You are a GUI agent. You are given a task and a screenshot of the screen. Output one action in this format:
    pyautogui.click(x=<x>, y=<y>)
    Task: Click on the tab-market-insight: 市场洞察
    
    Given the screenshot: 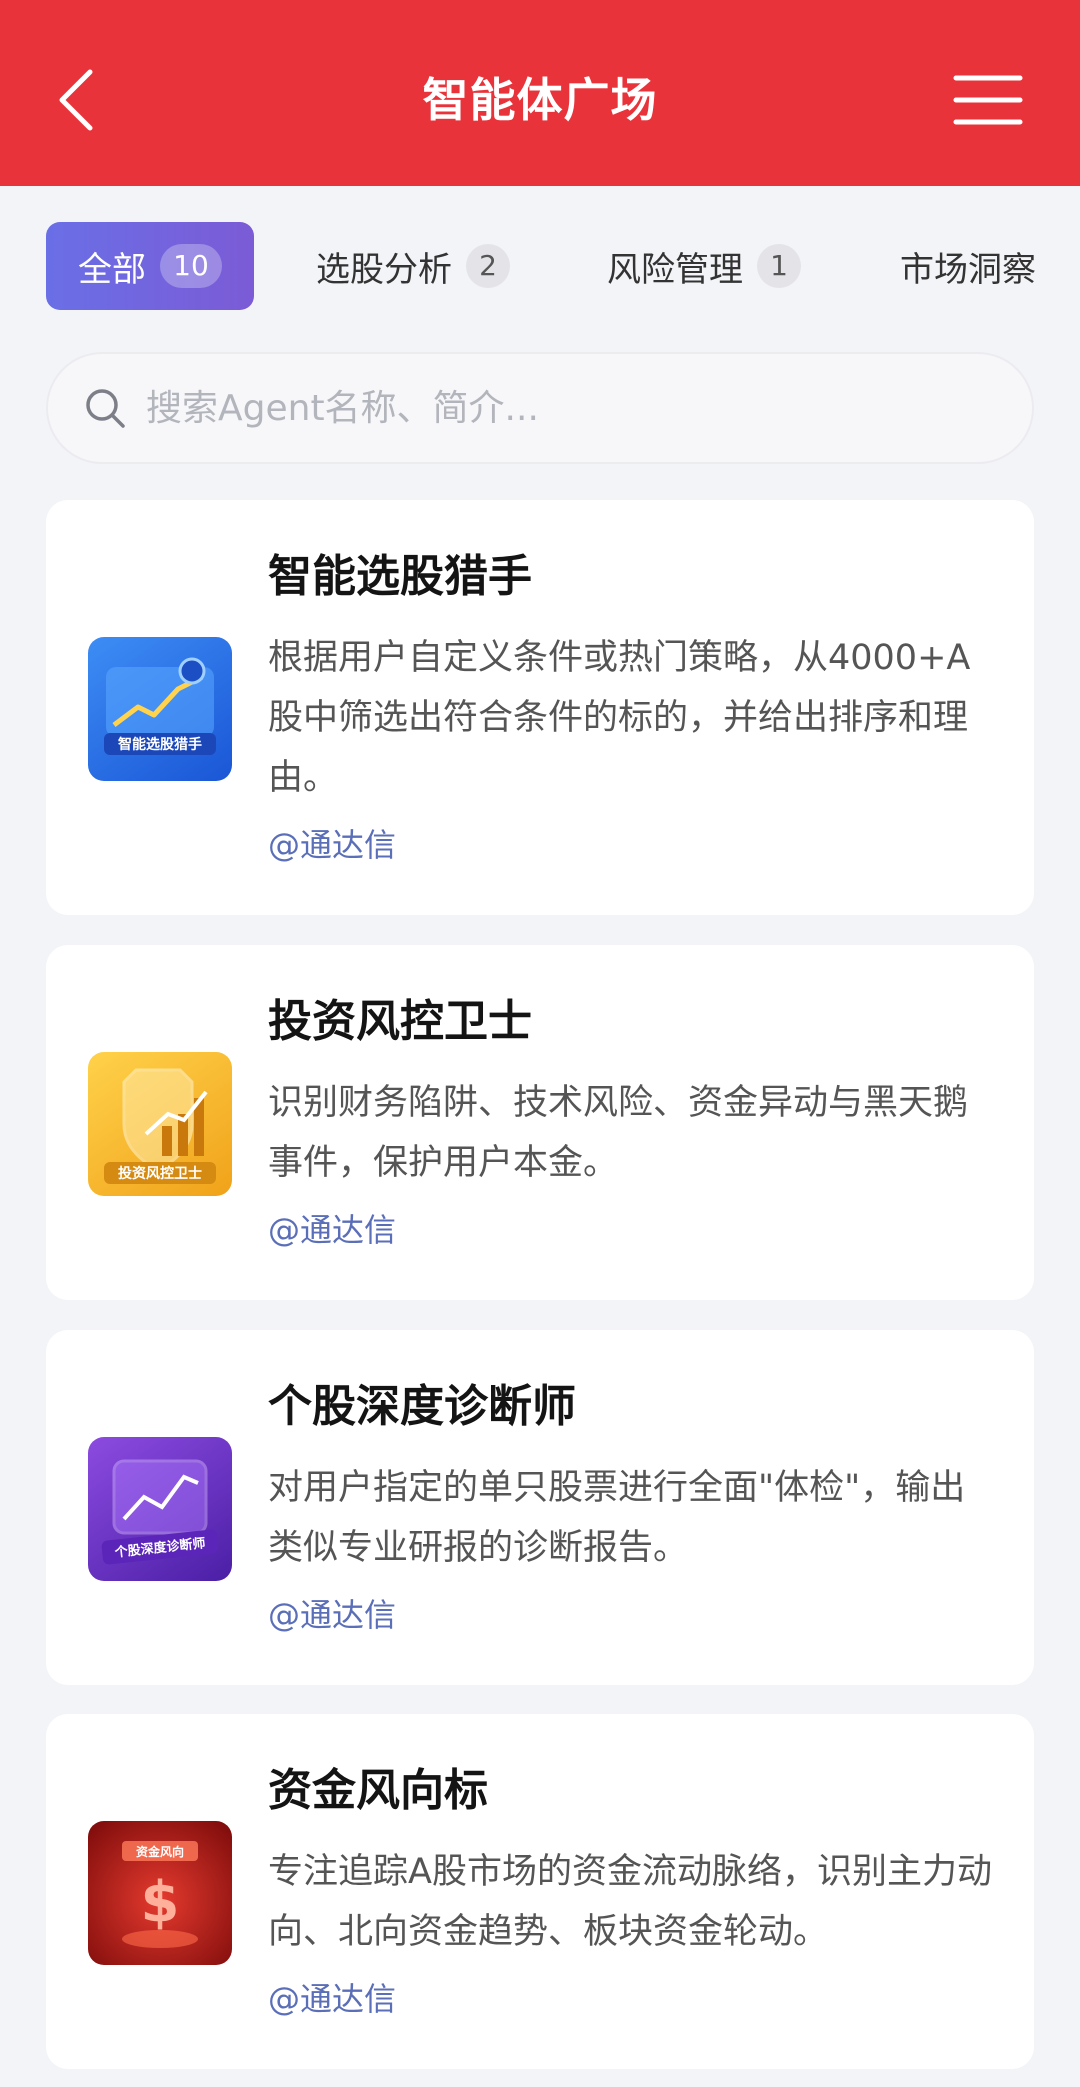 What is the action you would take?
    pyautogui.click(x=968, y=266)
    